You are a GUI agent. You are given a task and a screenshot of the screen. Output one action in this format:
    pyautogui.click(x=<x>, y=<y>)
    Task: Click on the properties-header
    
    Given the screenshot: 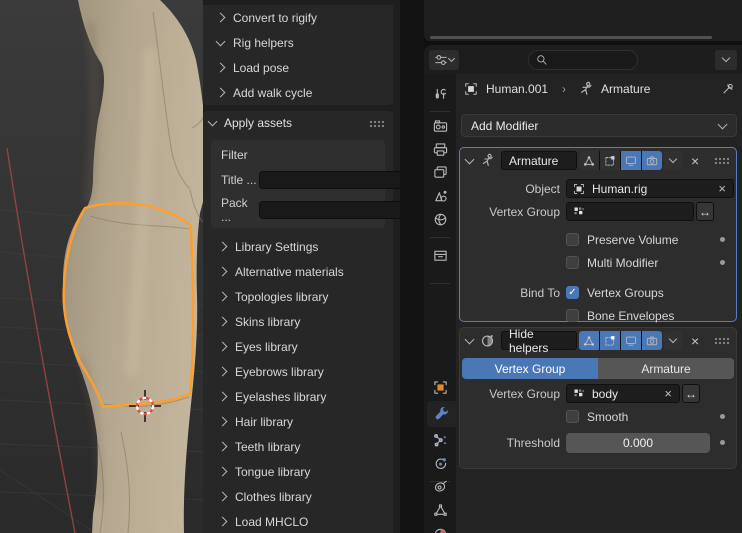 What is the action you would take?
    pyautogui.click(x=583, y=59)
    